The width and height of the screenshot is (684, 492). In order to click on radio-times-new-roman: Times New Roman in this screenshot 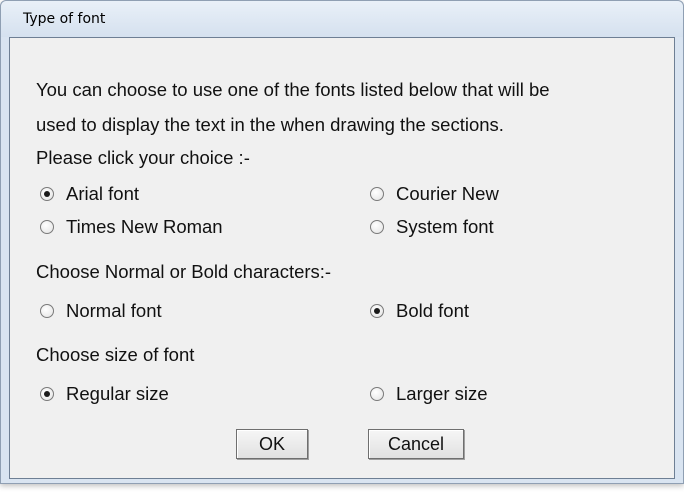, I will do `click(131, 227)`.